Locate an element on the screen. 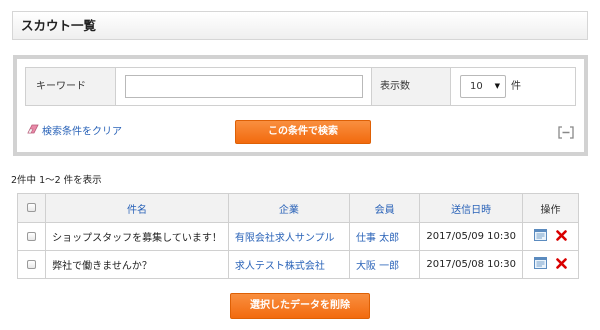  eraser-icon is located at coordinates (33, 131).